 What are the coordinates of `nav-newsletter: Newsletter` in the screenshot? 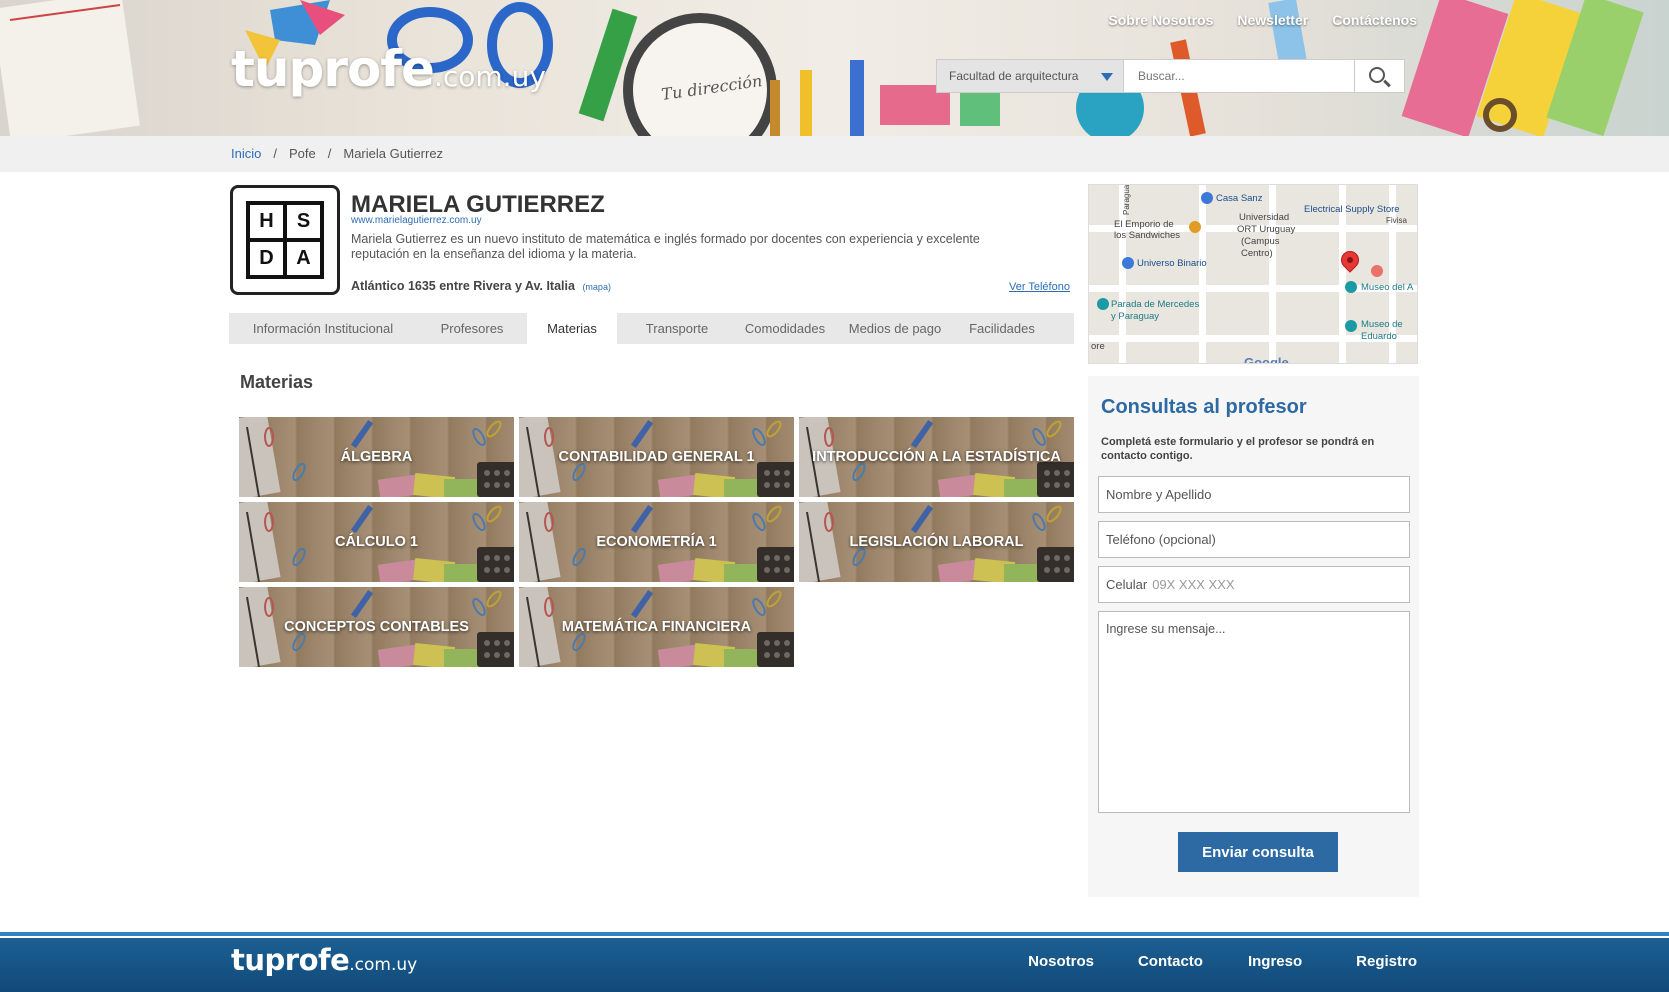 It's located at (1272, 20).